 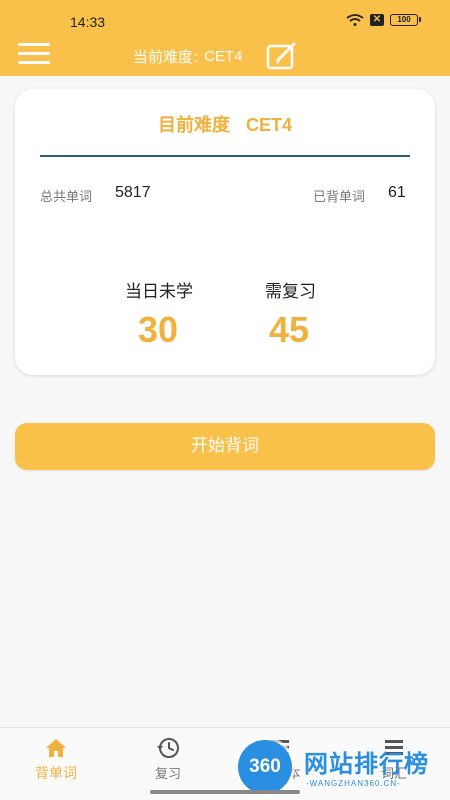 What do you see at coordinates (377, 20) in the screenshot?
I see `no-sim-icon: ✕` at bounding box center [377, 20].